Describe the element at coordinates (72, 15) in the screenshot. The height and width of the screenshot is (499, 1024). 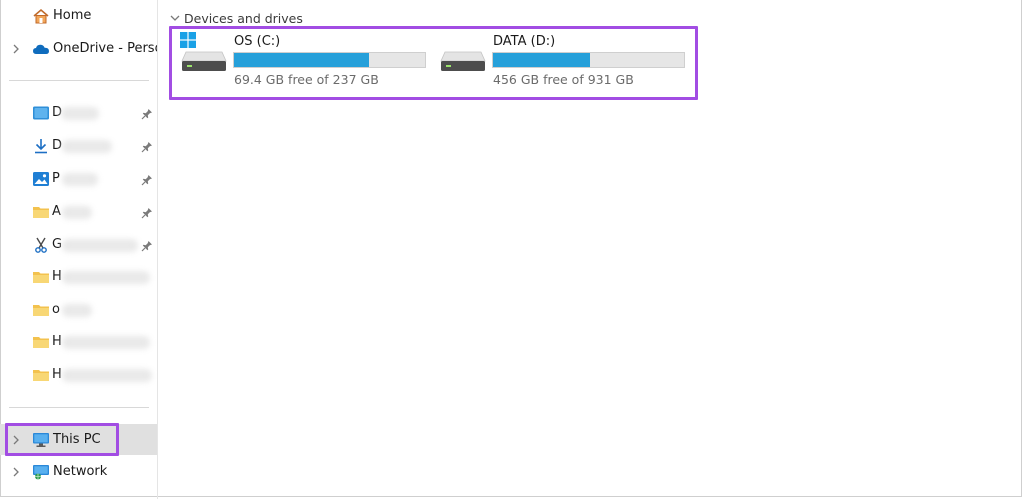
I see `nav-home-label: Home` at that location.